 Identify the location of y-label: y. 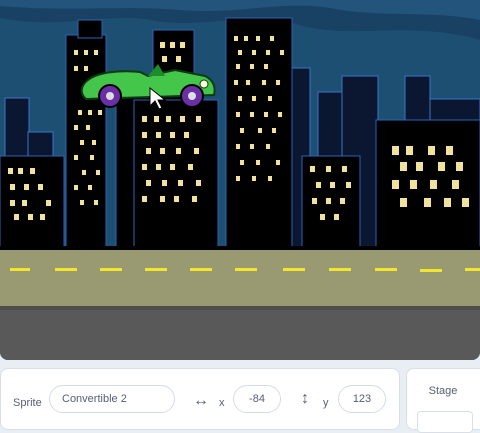
(326, 403).